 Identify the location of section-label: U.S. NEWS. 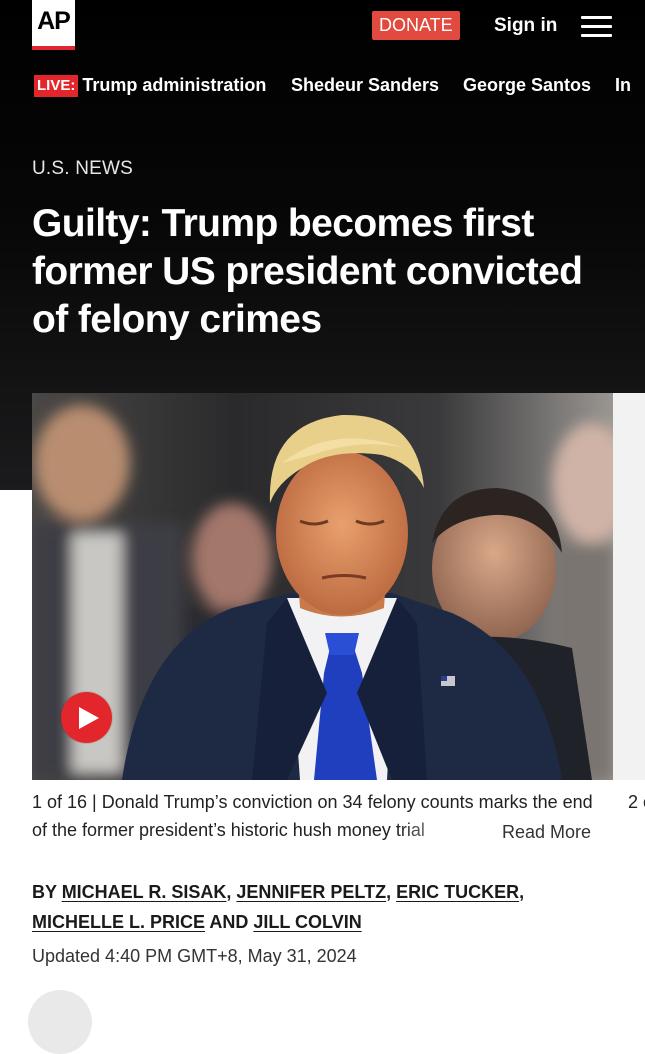
(82, 169).